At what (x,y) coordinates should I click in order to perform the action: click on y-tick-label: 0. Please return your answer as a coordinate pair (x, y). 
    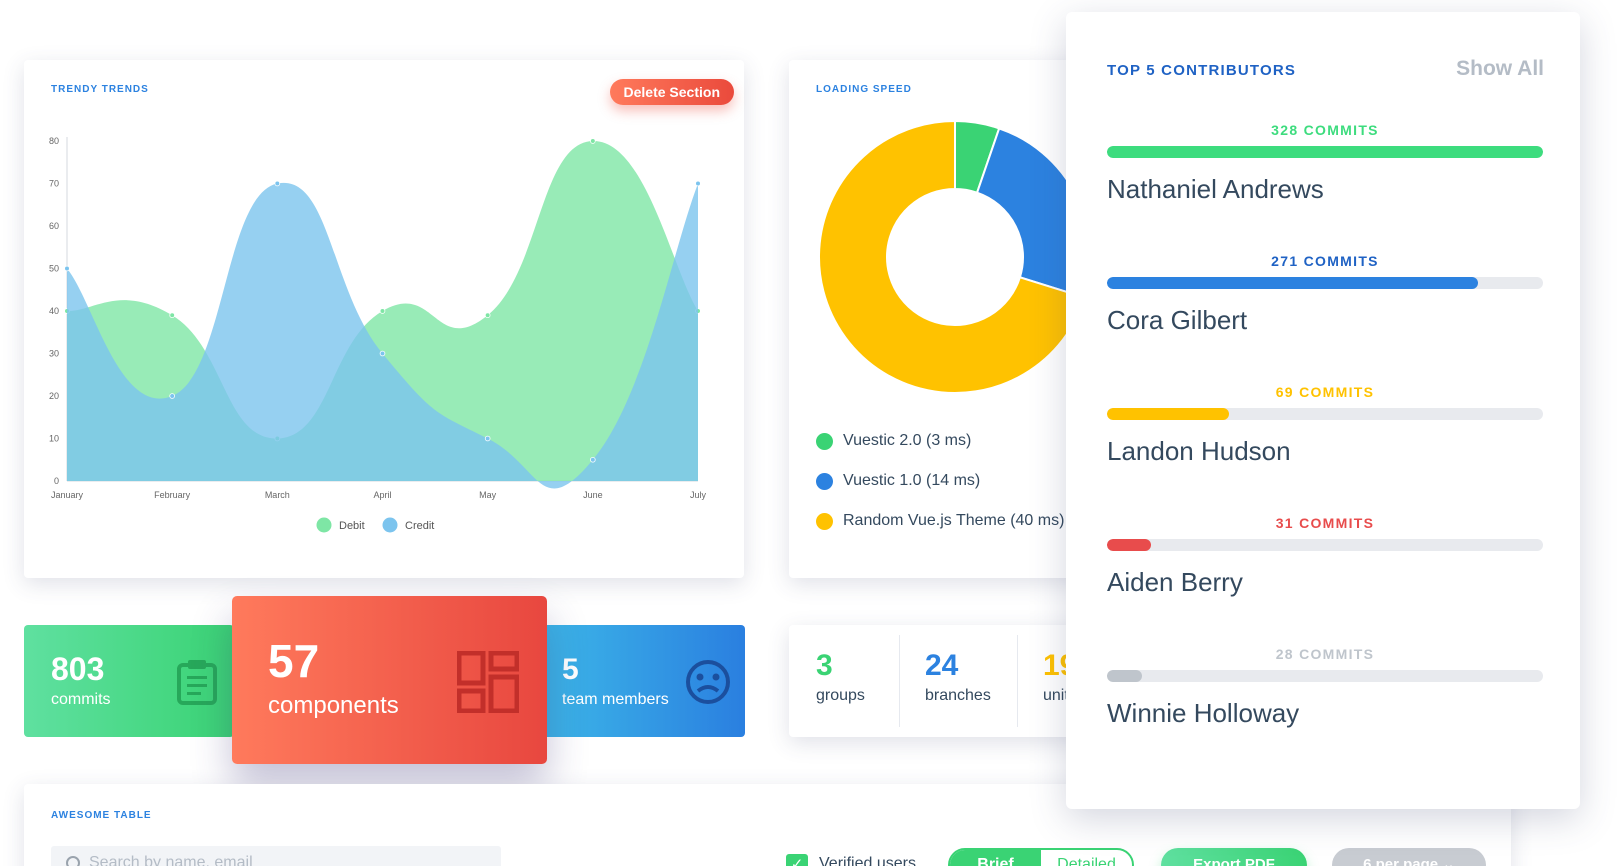
    Looking at the image, I should click on (56, 481).